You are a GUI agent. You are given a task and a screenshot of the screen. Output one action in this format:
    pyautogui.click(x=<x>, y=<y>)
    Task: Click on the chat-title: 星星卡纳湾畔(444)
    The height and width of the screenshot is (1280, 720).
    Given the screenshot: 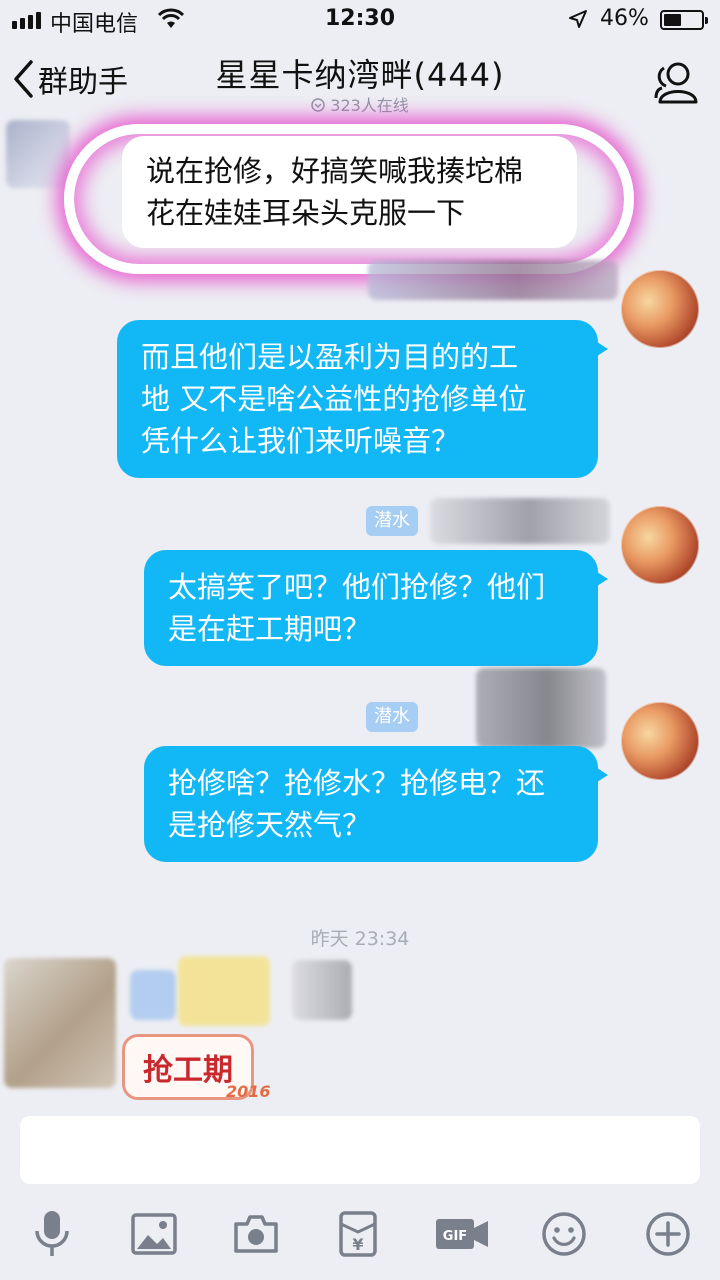 What is the action you would take?
    pyautogui.click(x=360, y=75)
    